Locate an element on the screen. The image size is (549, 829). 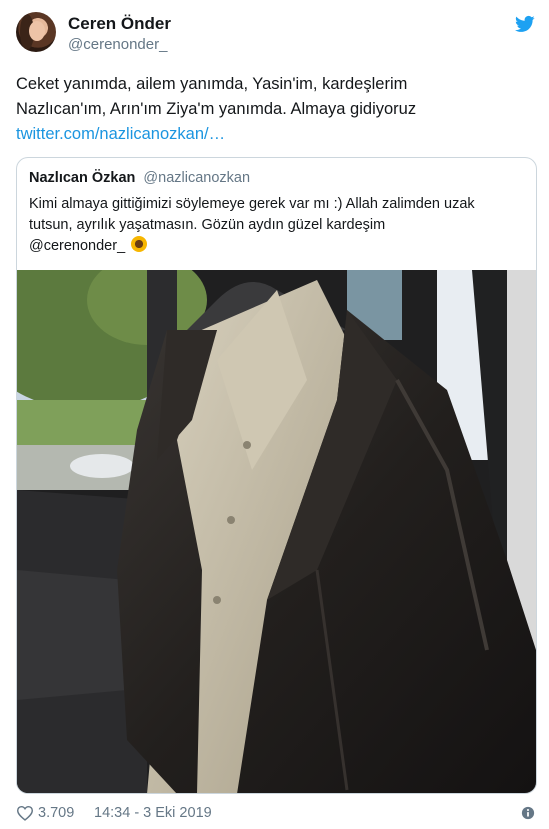
quoted-author-name: Nazlıcan Özkan is located at coordinates (82, 178).